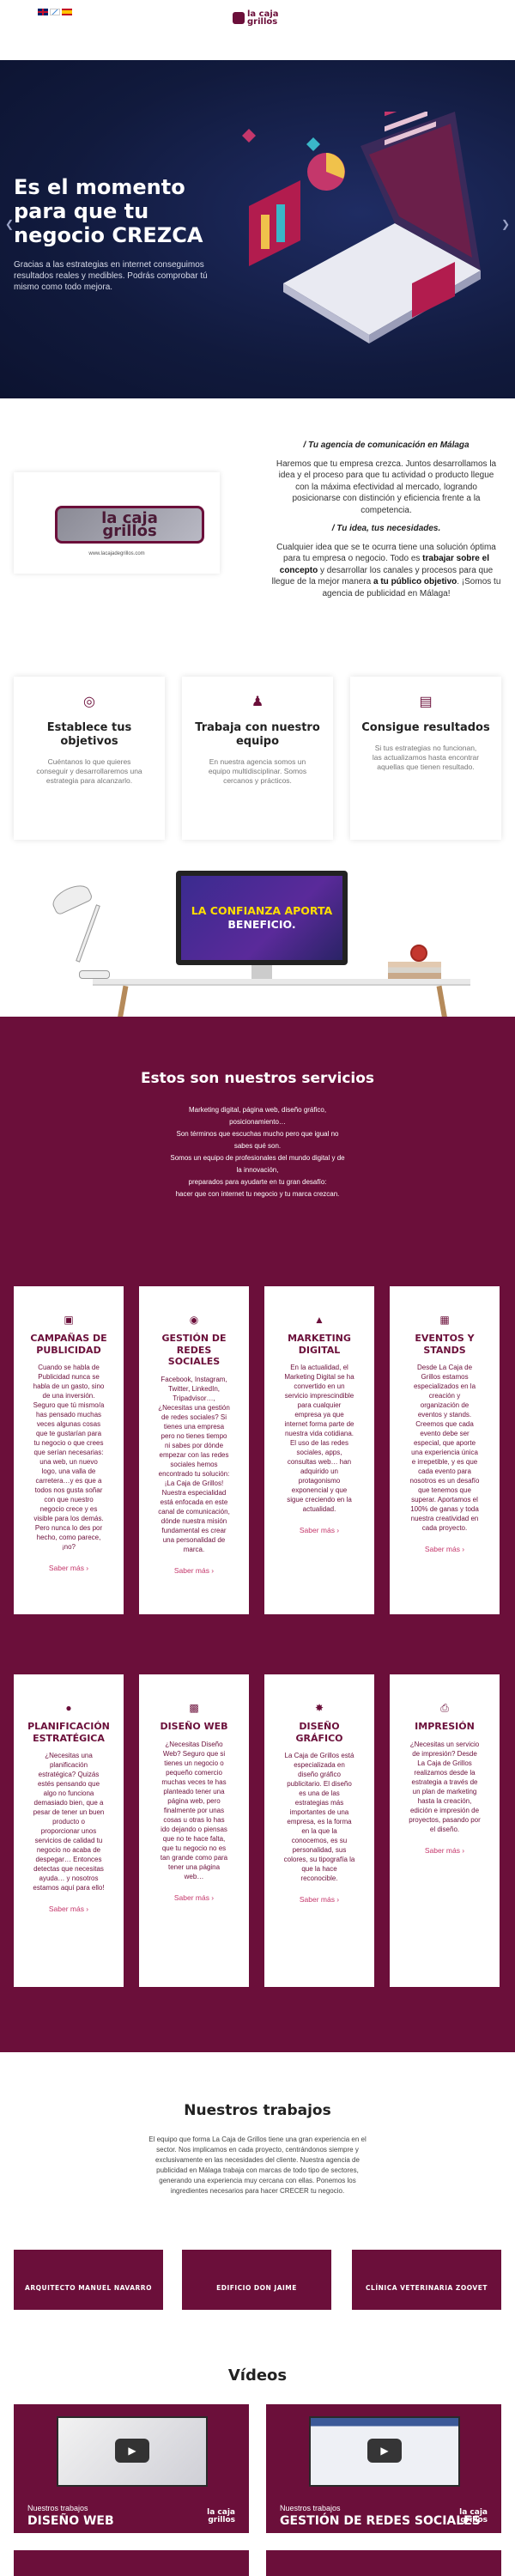 This screenshot has width=515, height=2576. I want to click on service-title: MARKETING DIGITAL, so click(319, 1345).